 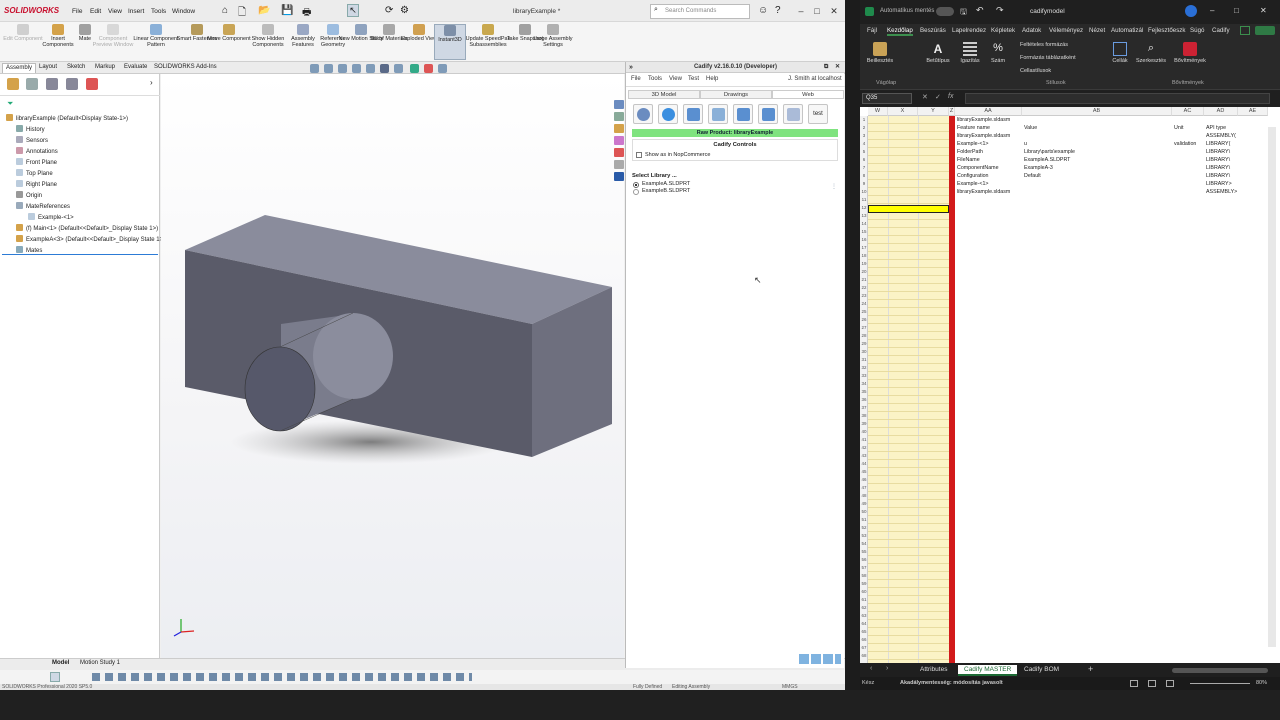 What do you see at coordinates (837, 67) in the screenshot?
I see `panel-close-icon: ✕` at bounding box center [837, 67].